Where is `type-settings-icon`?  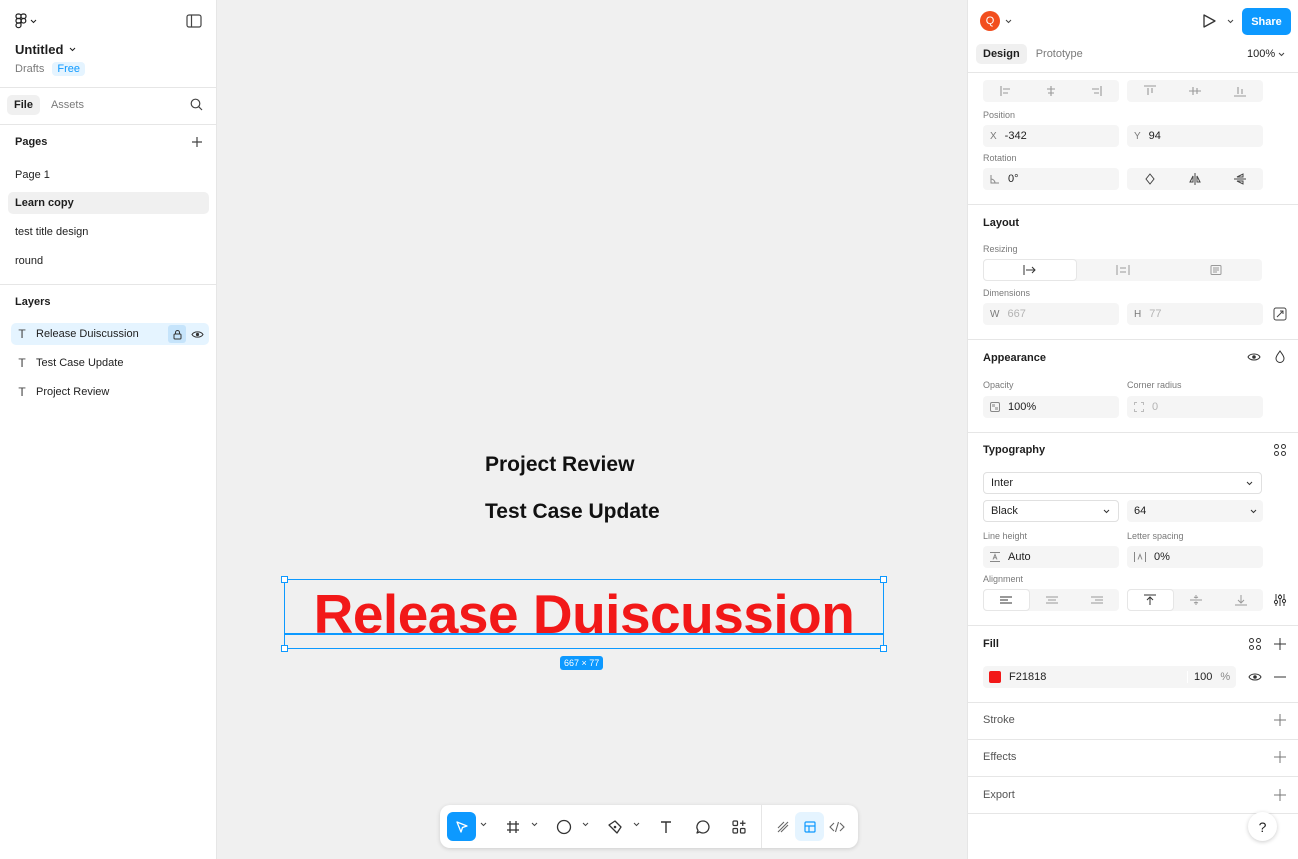 type-settings-icon is located at coordinates (1280, 600).